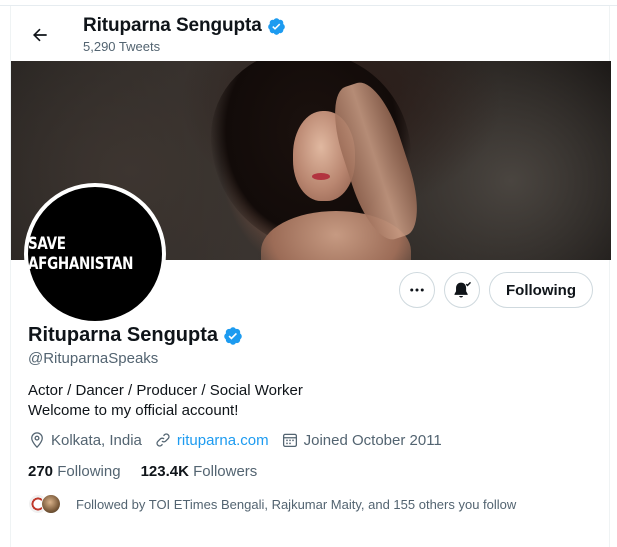 The width and height of the screenshot is (617, 547). What do you see at coordinates (372, 440) in the screenshot?
I see `joined-text: Joined October 2011` at bounding box center [372, 440].